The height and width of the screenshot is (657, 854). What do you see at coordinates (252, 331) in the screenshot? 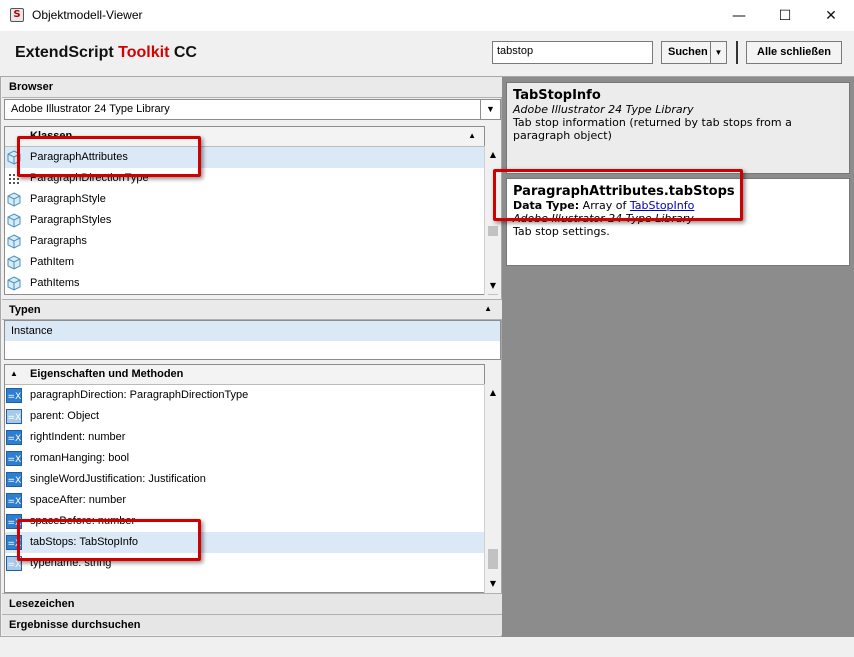
I see `types-item-instance: Instance` at bounding box center [252, 331].